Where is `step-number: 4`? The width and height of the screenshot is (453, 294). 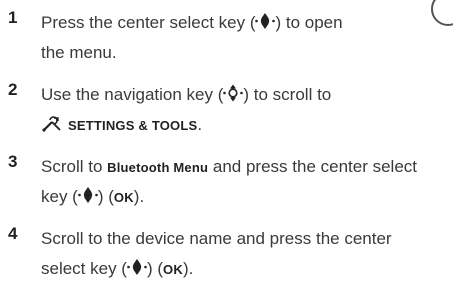 step-number: 4 is located at coordinates (13, 233).